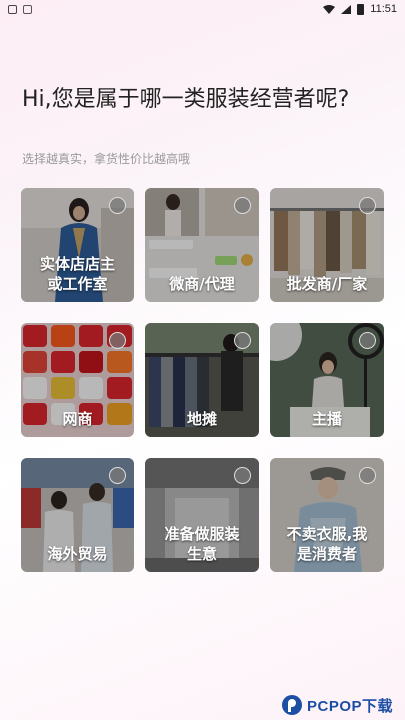 The image size is (405, 720). What do you see at coordinates (383, 9) in the screenshot?
I see `status-time: 11:51` at bounding box center [383, 9].